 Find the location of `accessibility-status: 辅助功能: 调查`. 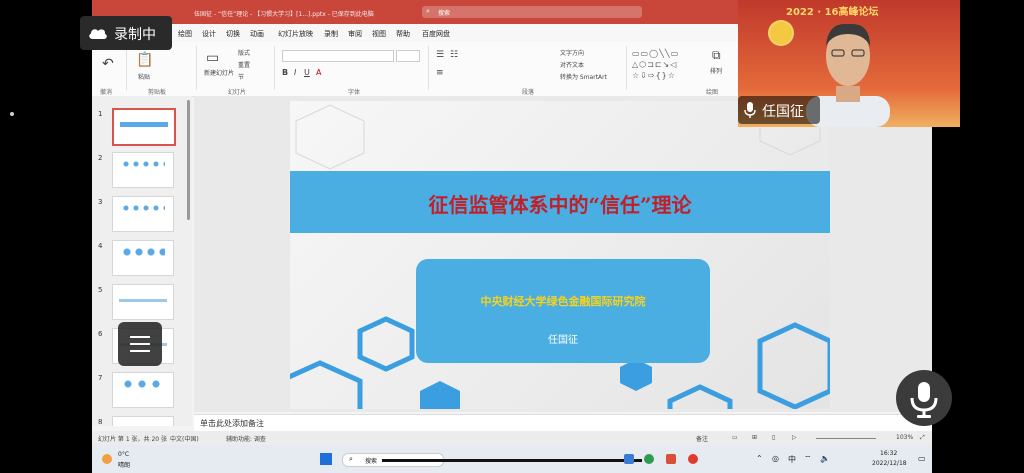

accessibility-status: 辅助功能: 调查 is located at coordinates (246, 438).